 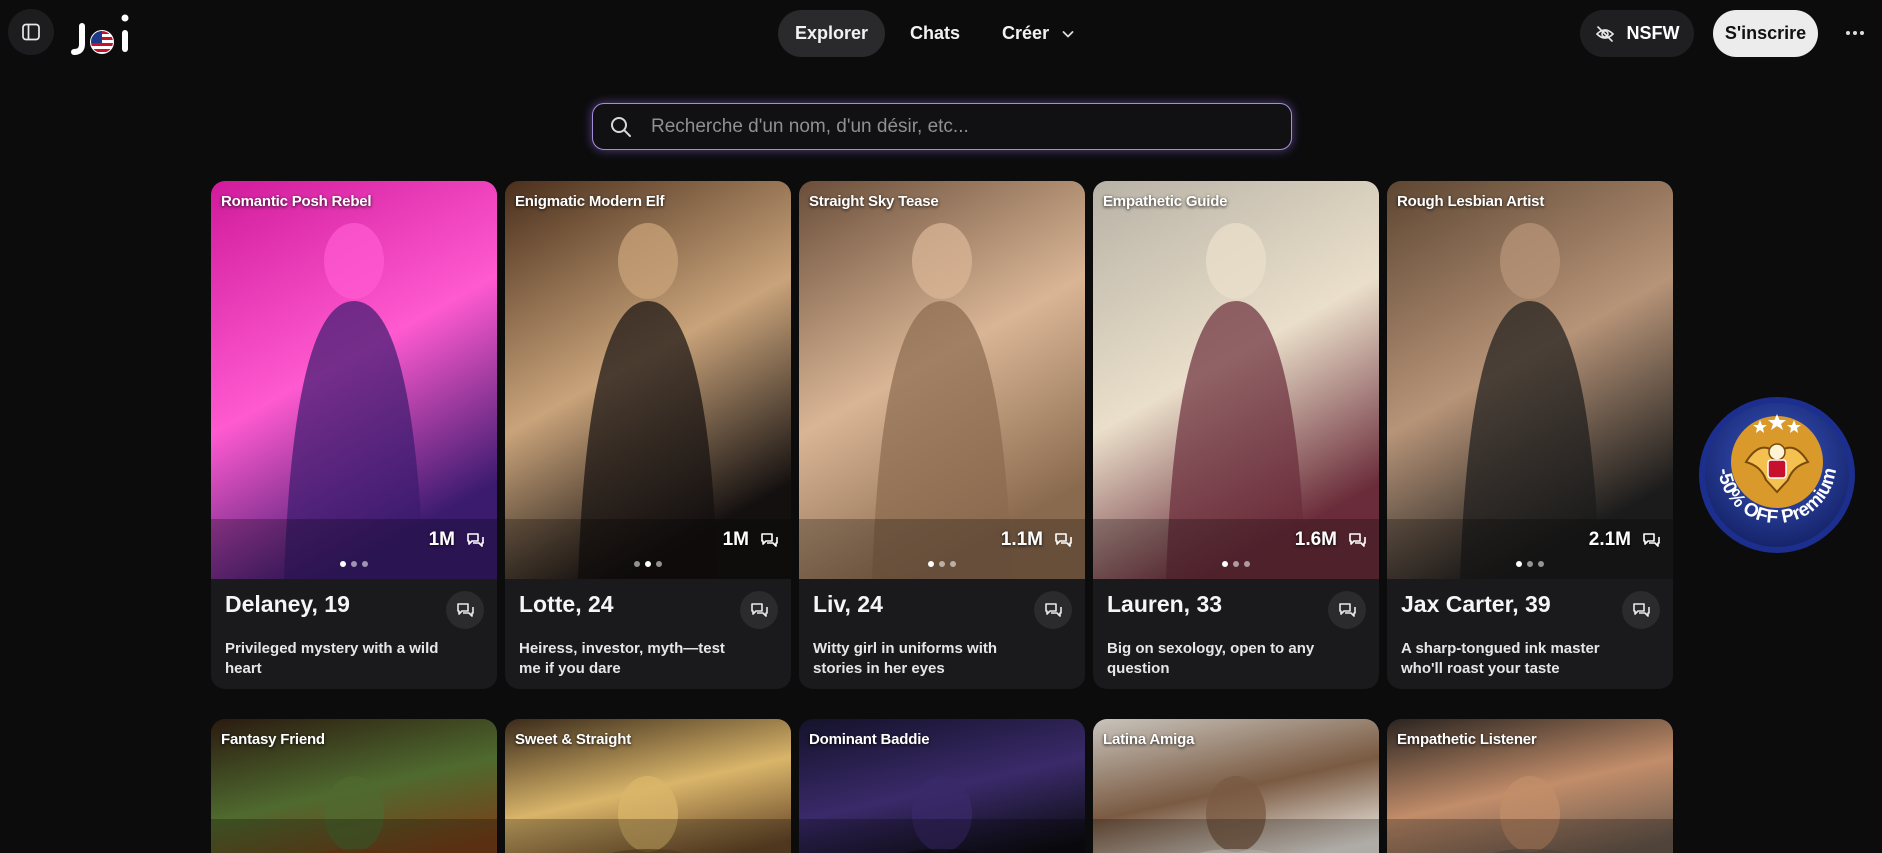 What do you see at coordinates (1653, 33) in the screenshot?
I see `nsfw-label: NSFW` at bounding box center [1653, 33].